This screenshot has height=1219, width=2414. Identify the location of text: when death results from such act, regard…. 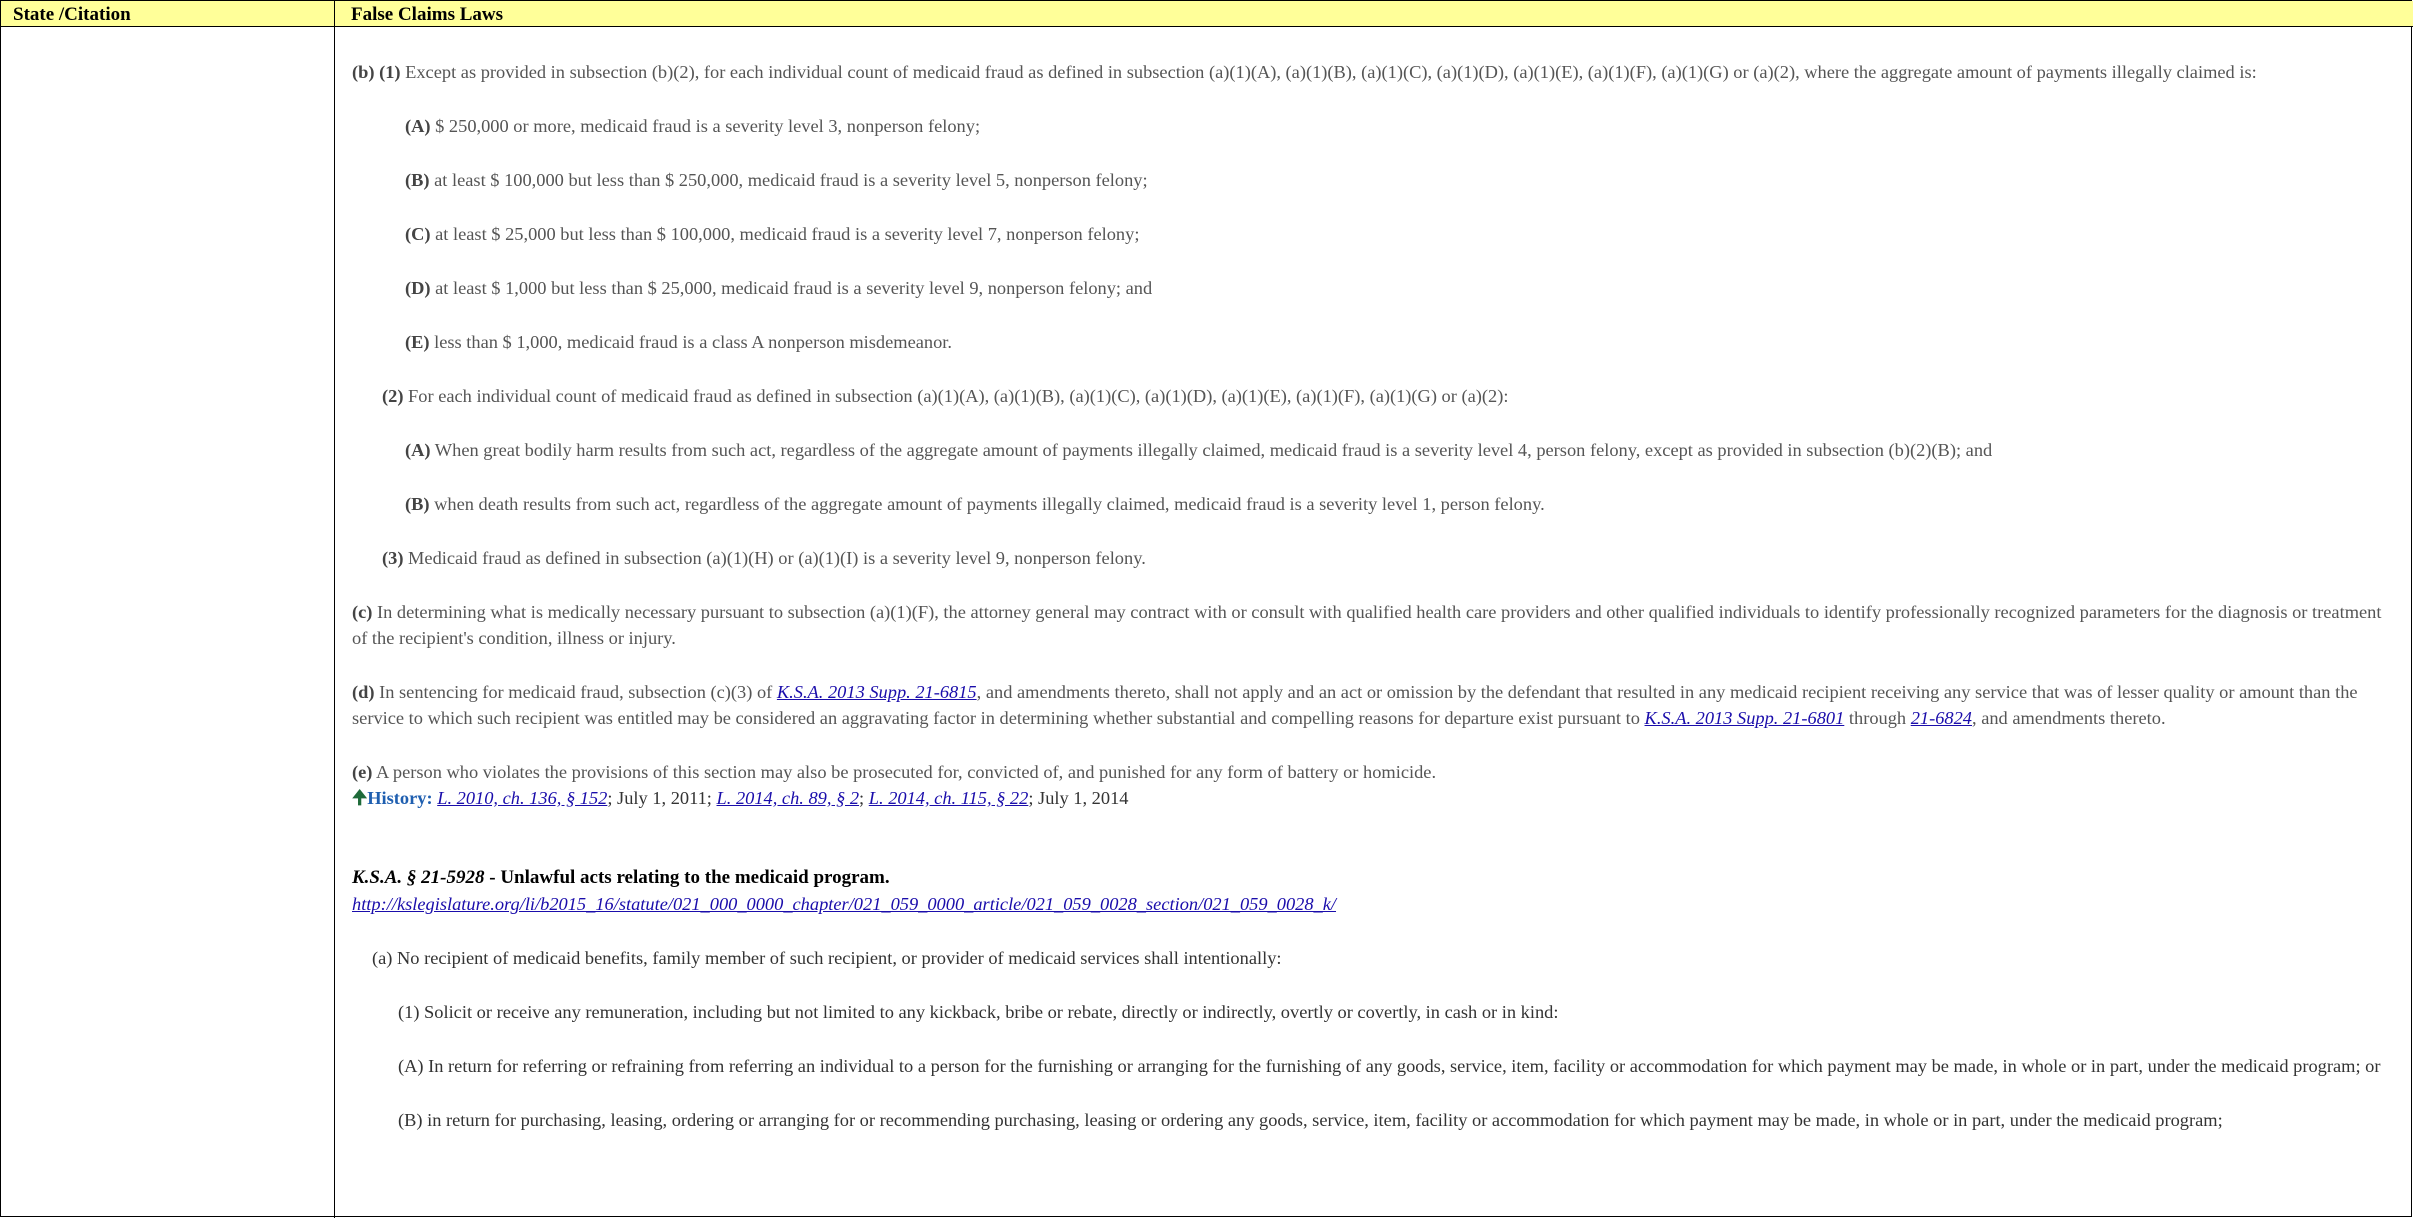
(987, 504).